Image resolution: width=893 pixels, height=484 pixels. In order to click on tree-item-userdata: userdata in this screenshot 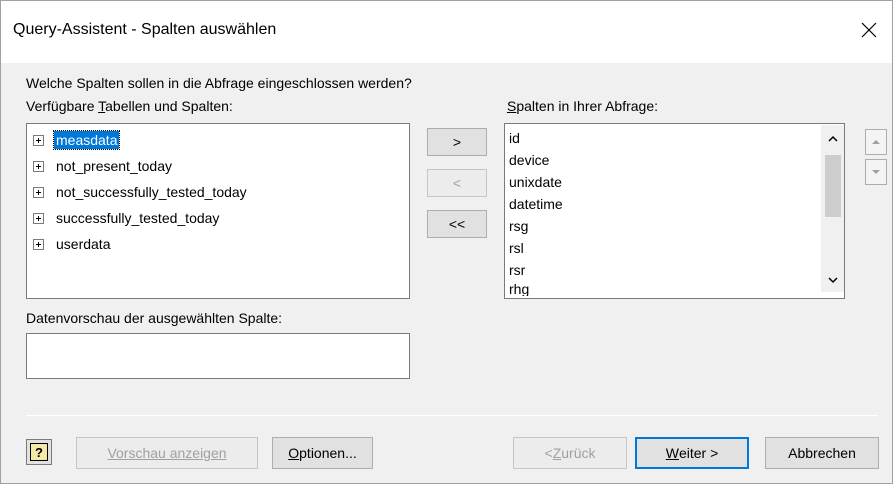, I will do `click(72, 244)`.